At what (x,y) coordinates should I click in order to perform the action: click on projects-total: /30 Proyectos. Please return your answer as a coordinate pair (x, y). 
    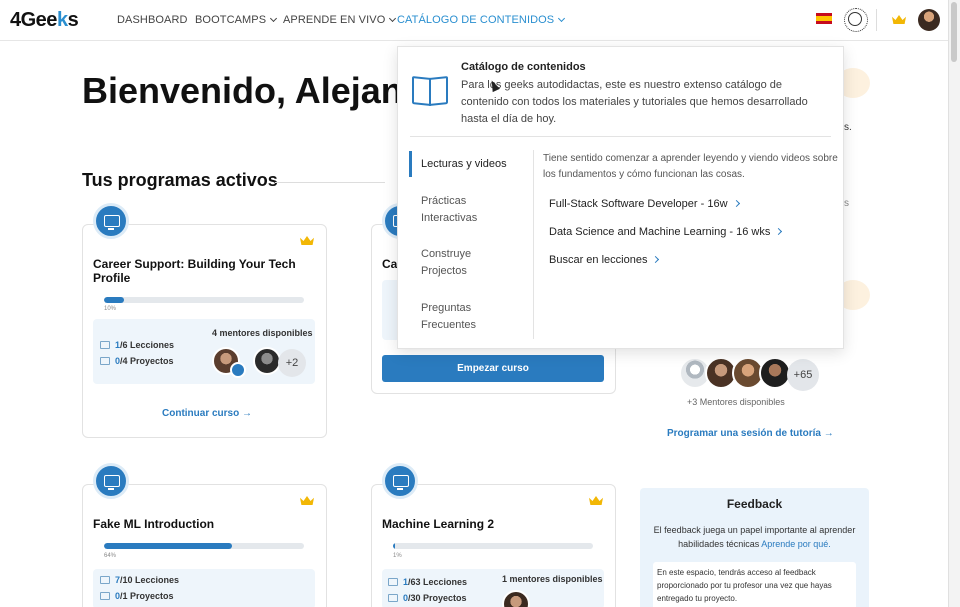
    Looking at the image, I should click on (437, 598).